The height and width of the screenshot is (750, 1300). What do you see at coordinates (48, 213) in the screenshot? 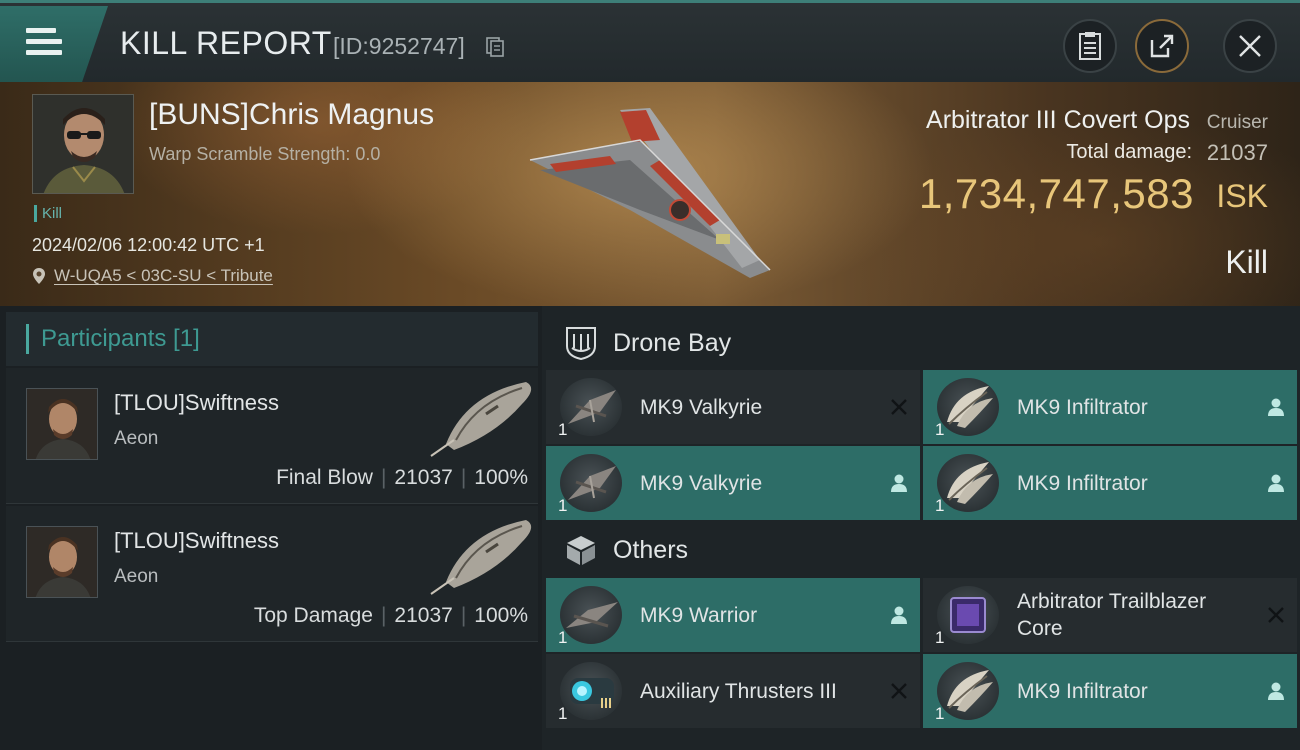
I see `kill-tag: Kill` at bounding box center [48, 213].